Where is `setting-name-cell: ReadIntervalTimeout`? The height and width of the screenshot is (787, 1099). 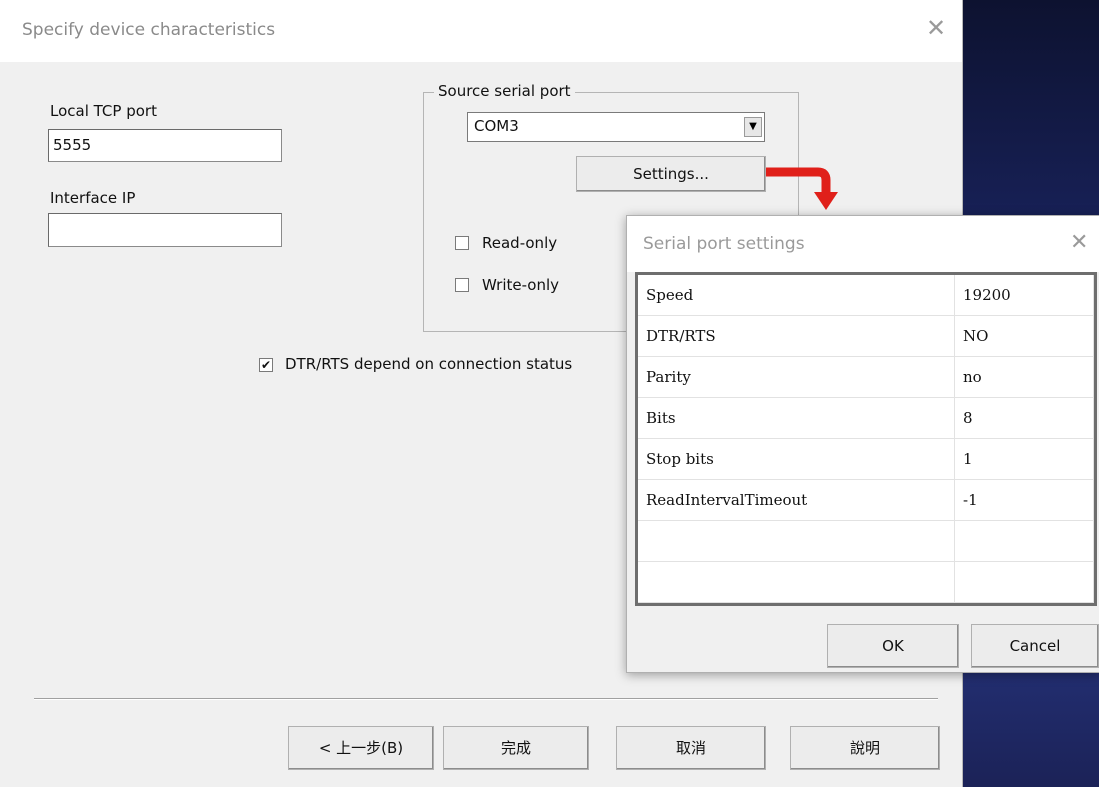 setting-name-cell: ReadIntervalTimeout is located at coordinates (796, 500).